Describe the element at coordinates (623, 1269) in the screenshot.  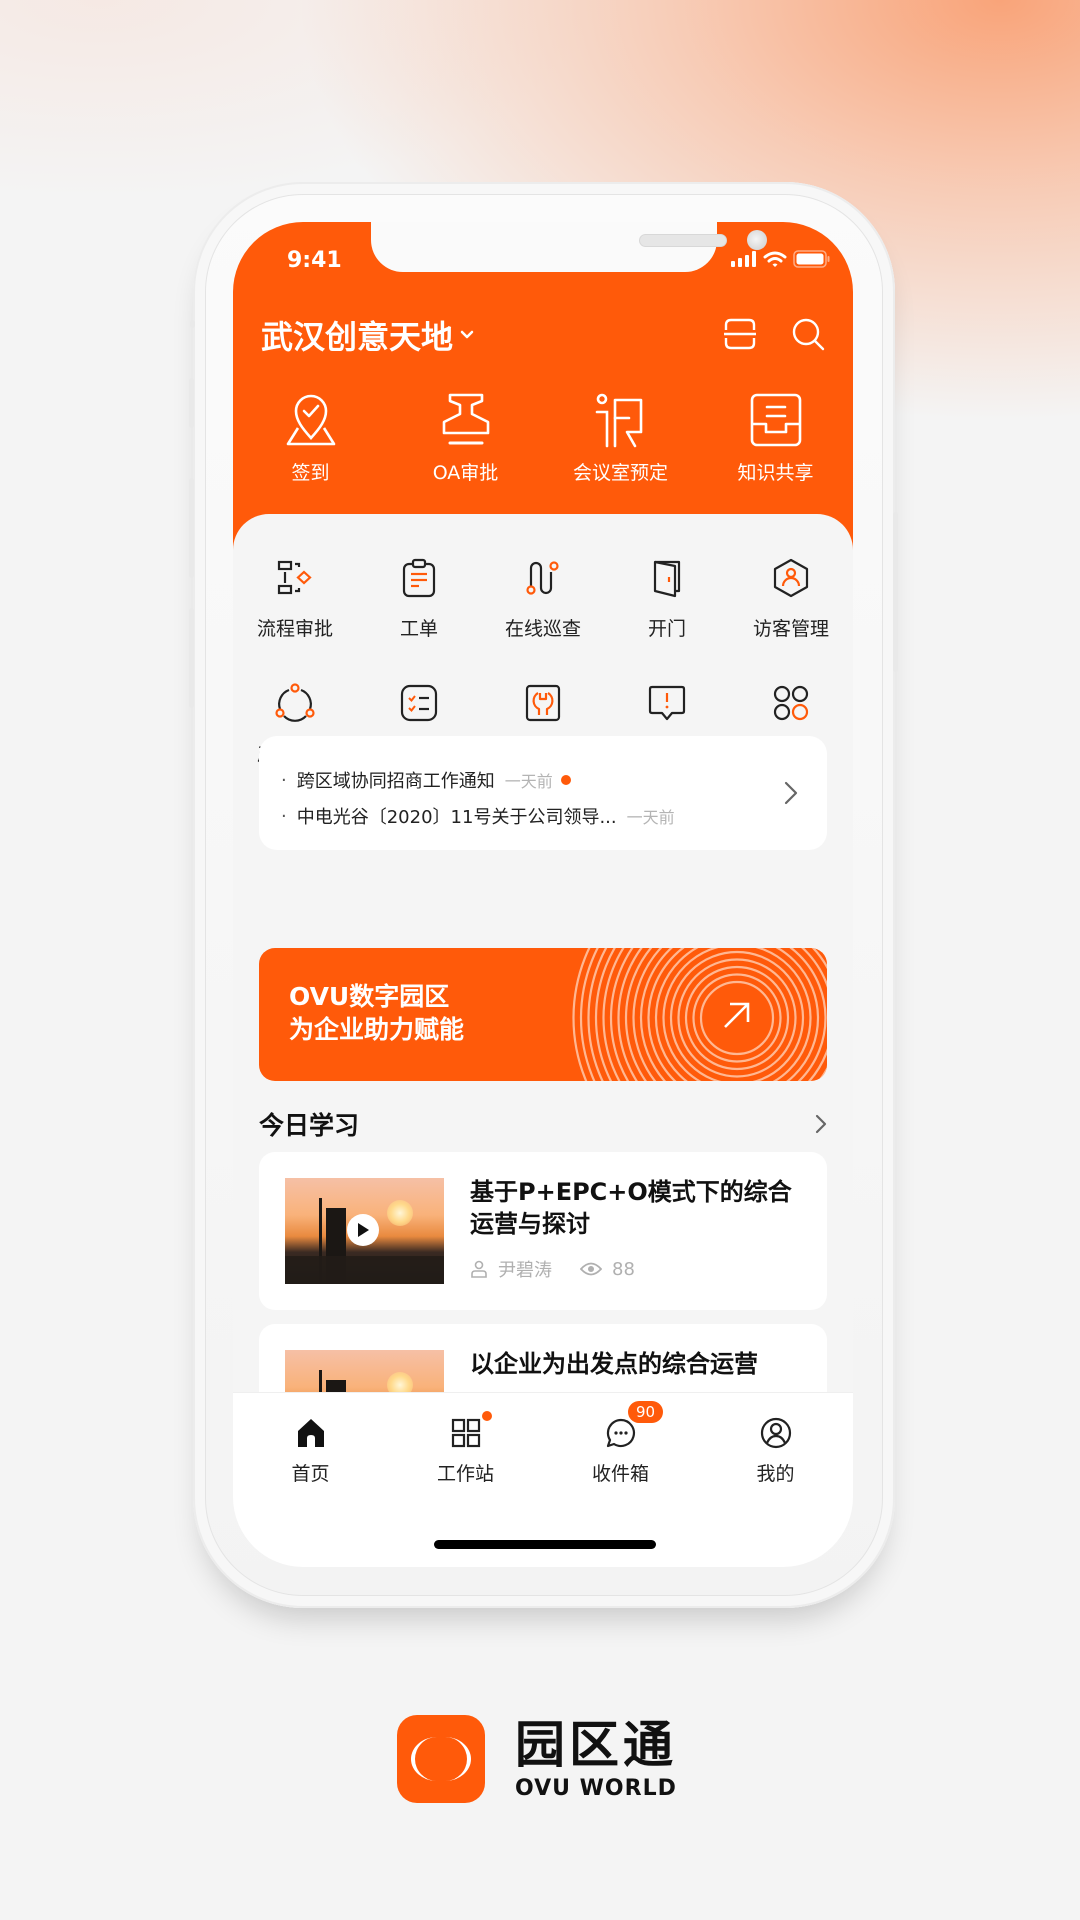
I see `view-count: 88` at that location.